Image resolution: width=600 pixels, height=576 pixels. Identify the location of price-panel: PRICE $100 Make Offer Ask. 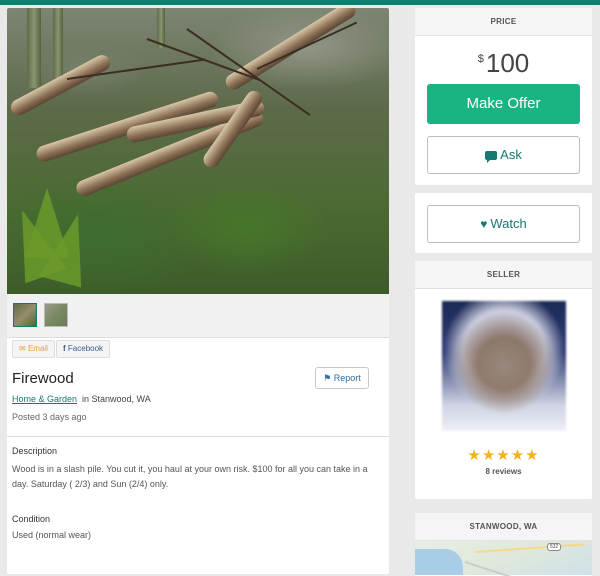
(503, 96).